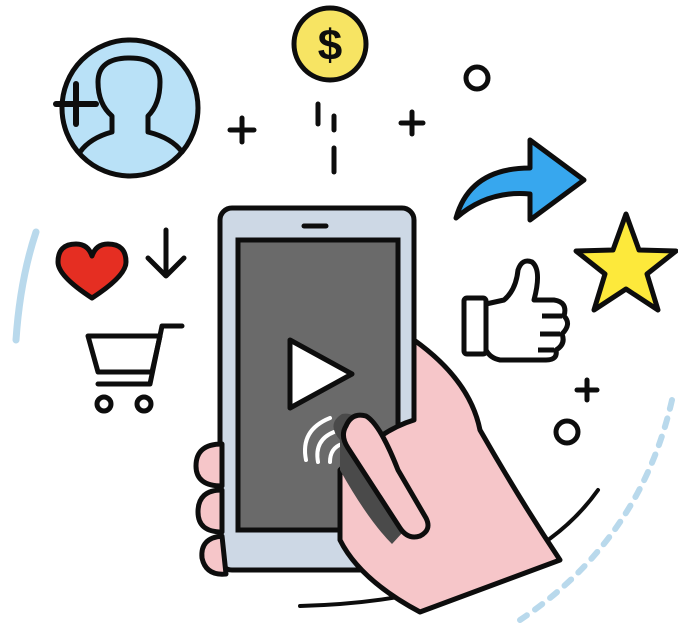 This screenshot has height=638, width=678. Describe the element at coordinates (135, 368) in the screenshot. I see `shopping-cart-icon` at that location.